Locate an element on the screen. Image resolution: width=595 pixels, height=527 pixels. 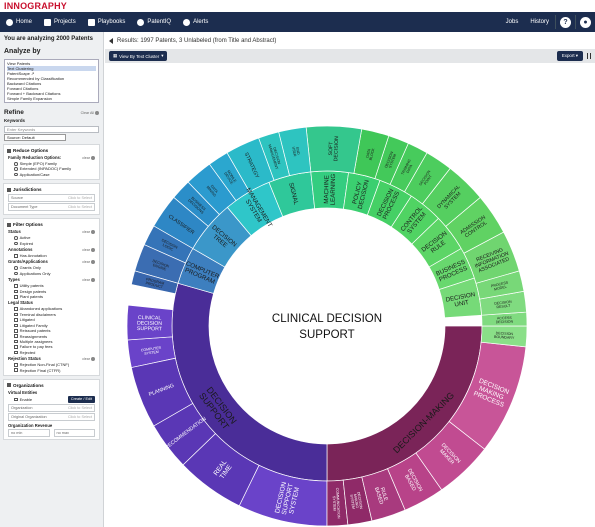
clear-label: clear is located at coordinates (86, 249).